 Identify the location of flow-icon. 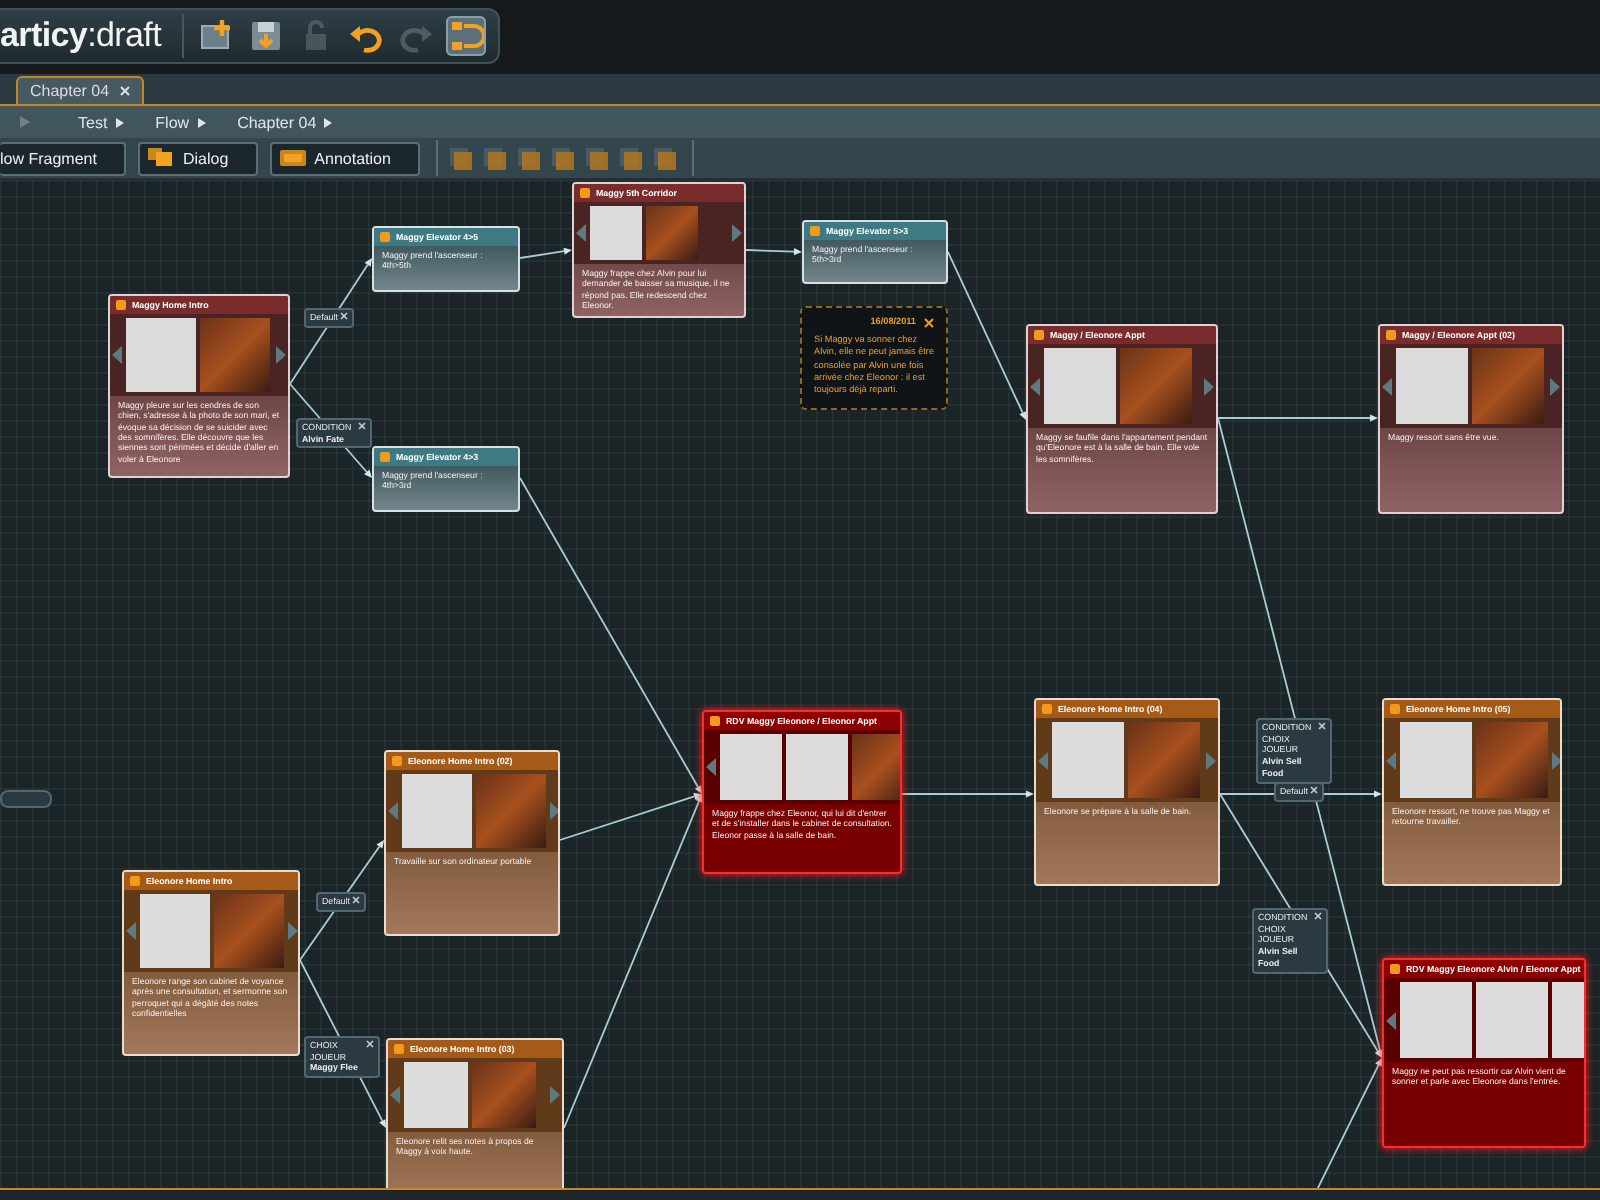
(465, 36).